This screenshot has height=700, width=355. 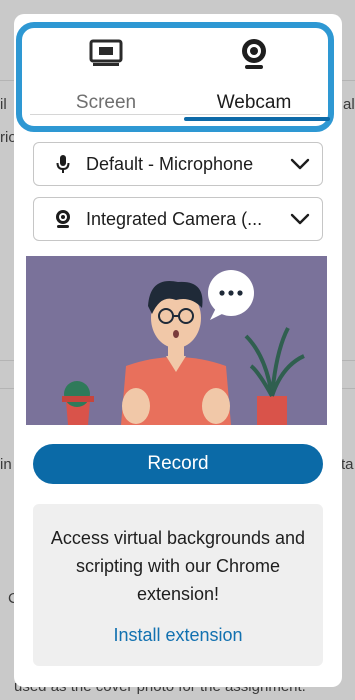 What do you see at coordinates (170, 163) in the screenshot?
I see `microphone-select-value: Default - Microphone` at bounding box center [170, 163].